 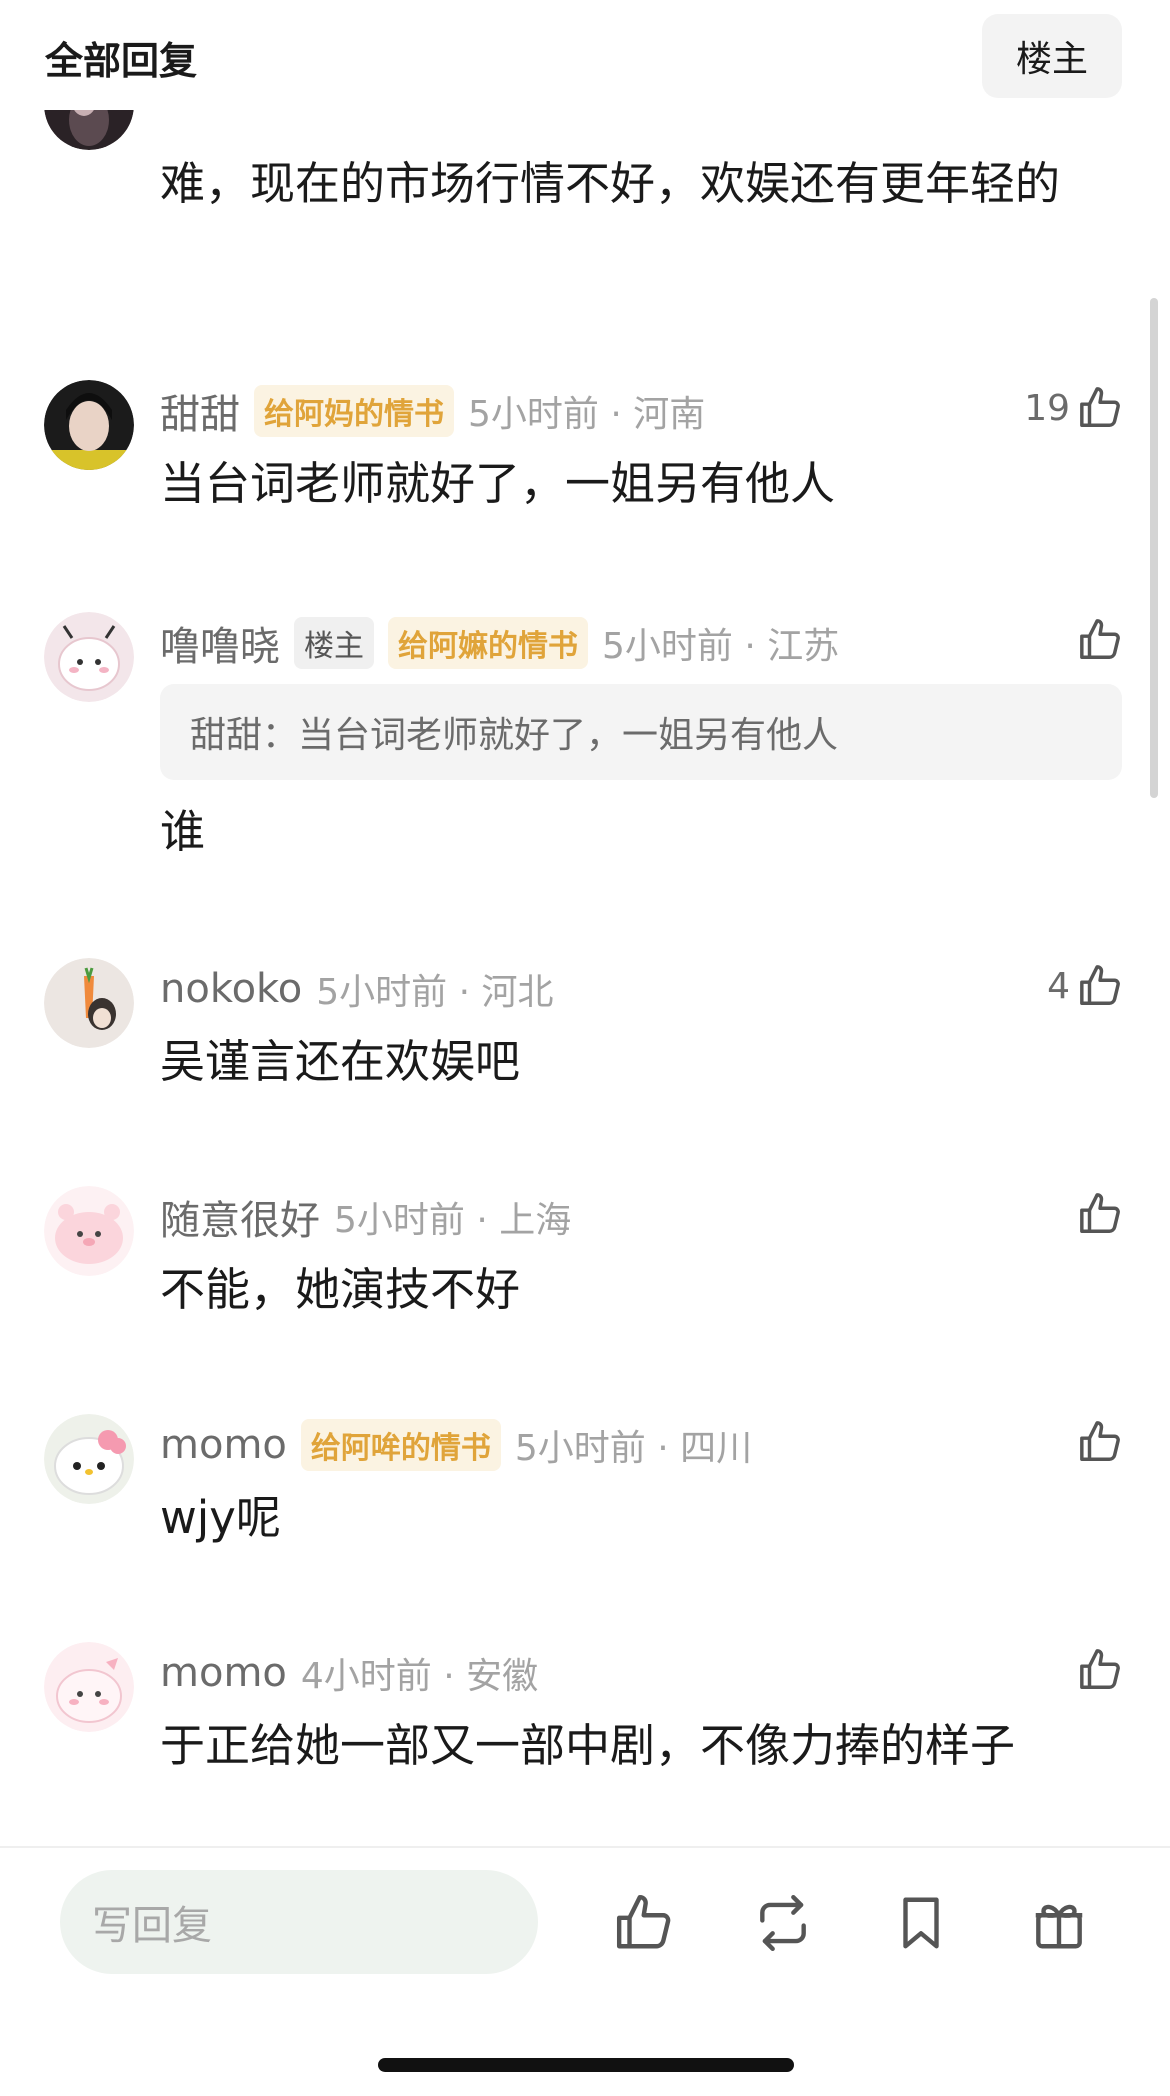 I want to click on like-count: 4, so click(x=1058, y=986).